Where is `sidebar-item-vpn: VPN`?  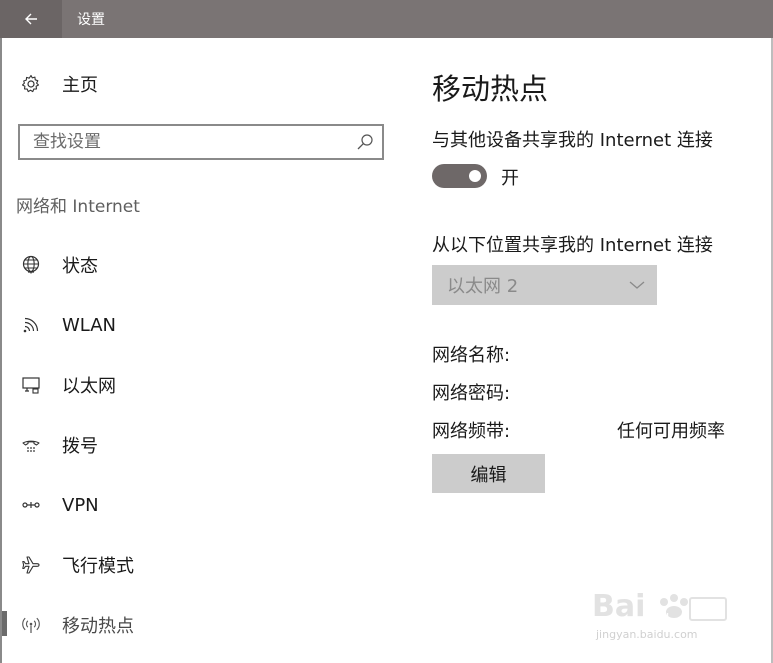
sidebar-item-vpn: VPN is located at coordinates (190, 505).